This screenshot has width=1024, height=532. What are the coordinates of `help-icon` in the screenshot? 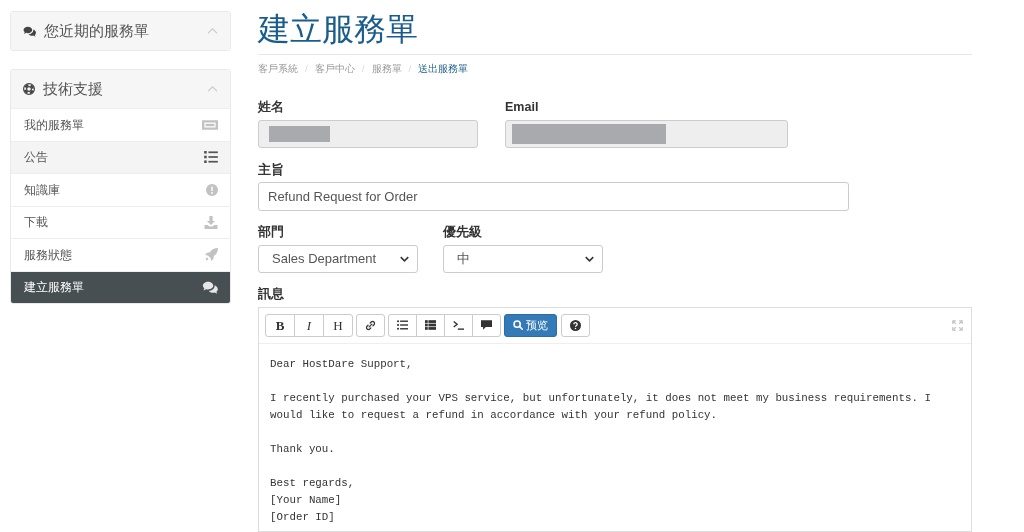 It's located at (575, 325).